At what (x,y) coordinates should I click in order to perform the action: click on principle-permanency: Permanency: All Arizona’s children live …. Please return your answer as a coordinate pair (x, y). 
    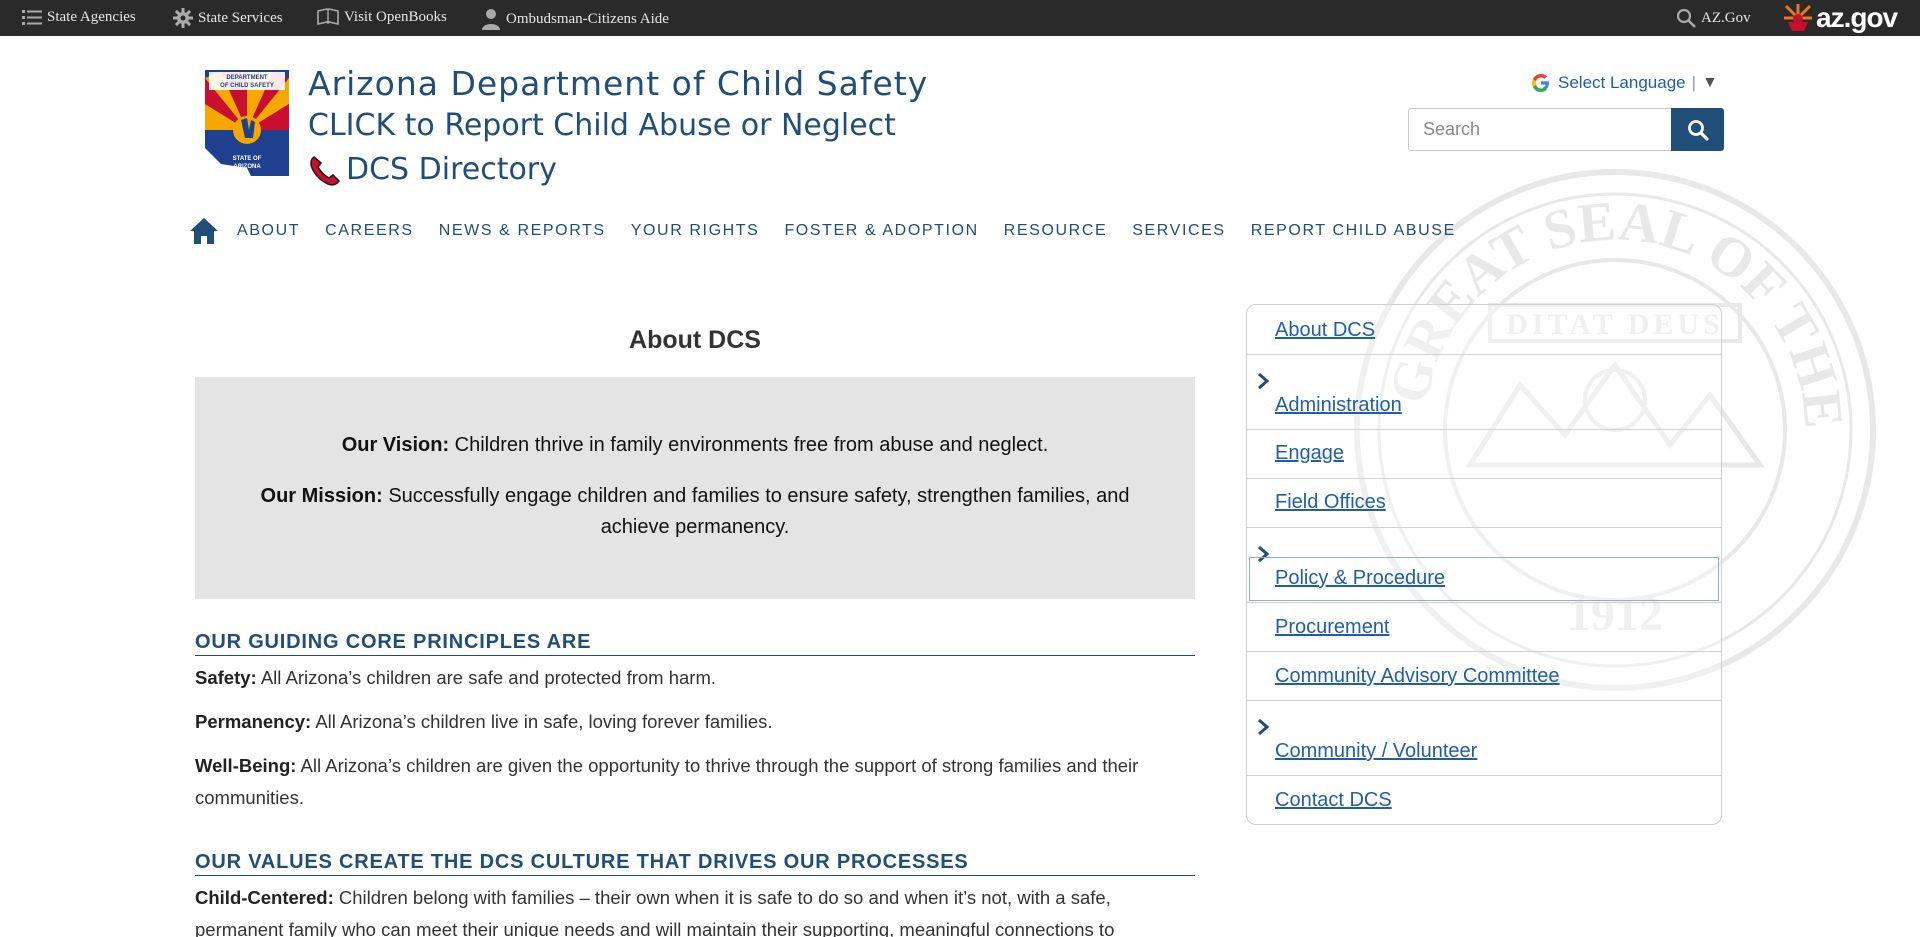
    Looking at the image, I should click on (695, 722).